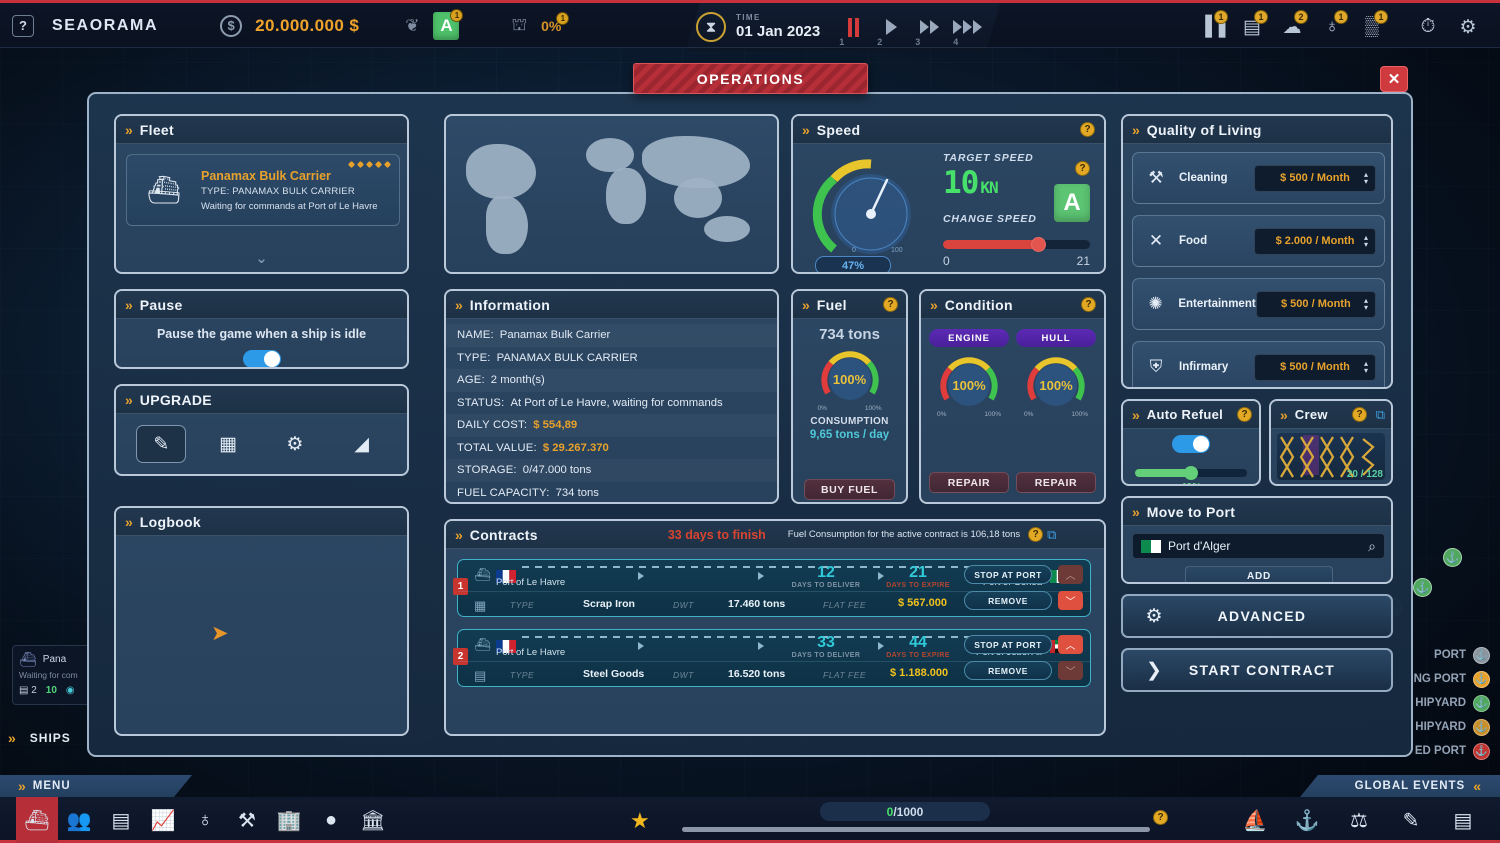 This screenshot has height=843, width=1500. Describe the element at coordinates (163, 820) in the screenshot. I see `nav-statistics-icon: 📈` at that location.